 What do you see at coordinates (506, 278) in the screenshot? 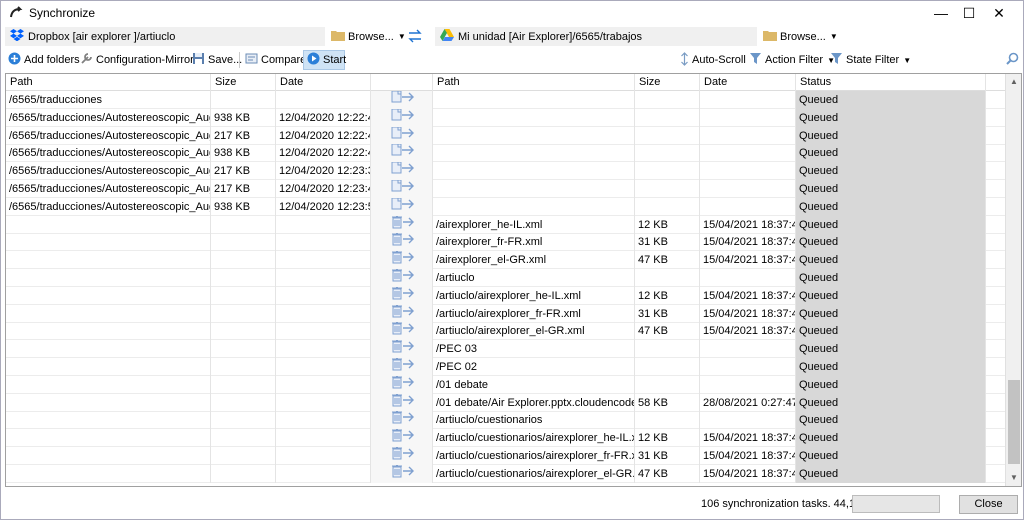
I see `table-row: /artiuclo Queued` at bounding box center [506, 278].